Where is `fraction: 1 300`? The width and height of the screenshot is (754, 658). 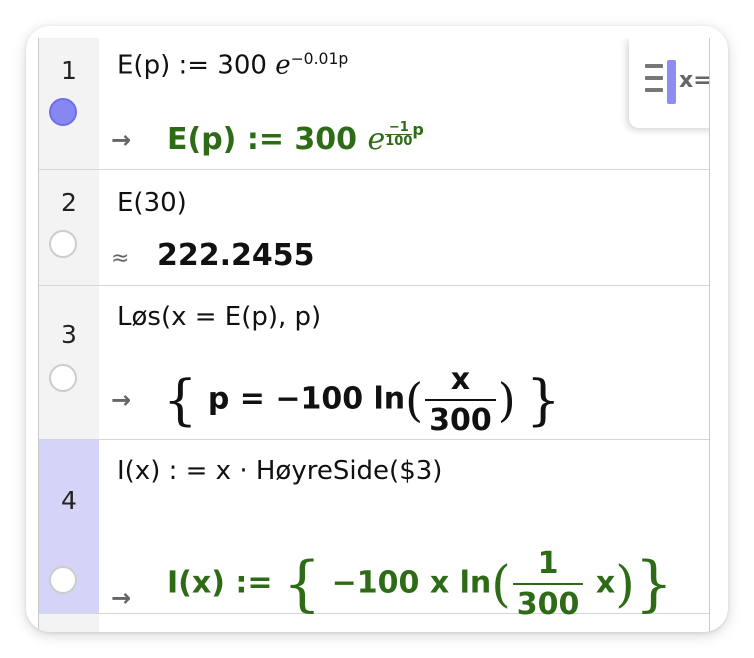 fraction: 1 300 is located at coordinates (548, 584).